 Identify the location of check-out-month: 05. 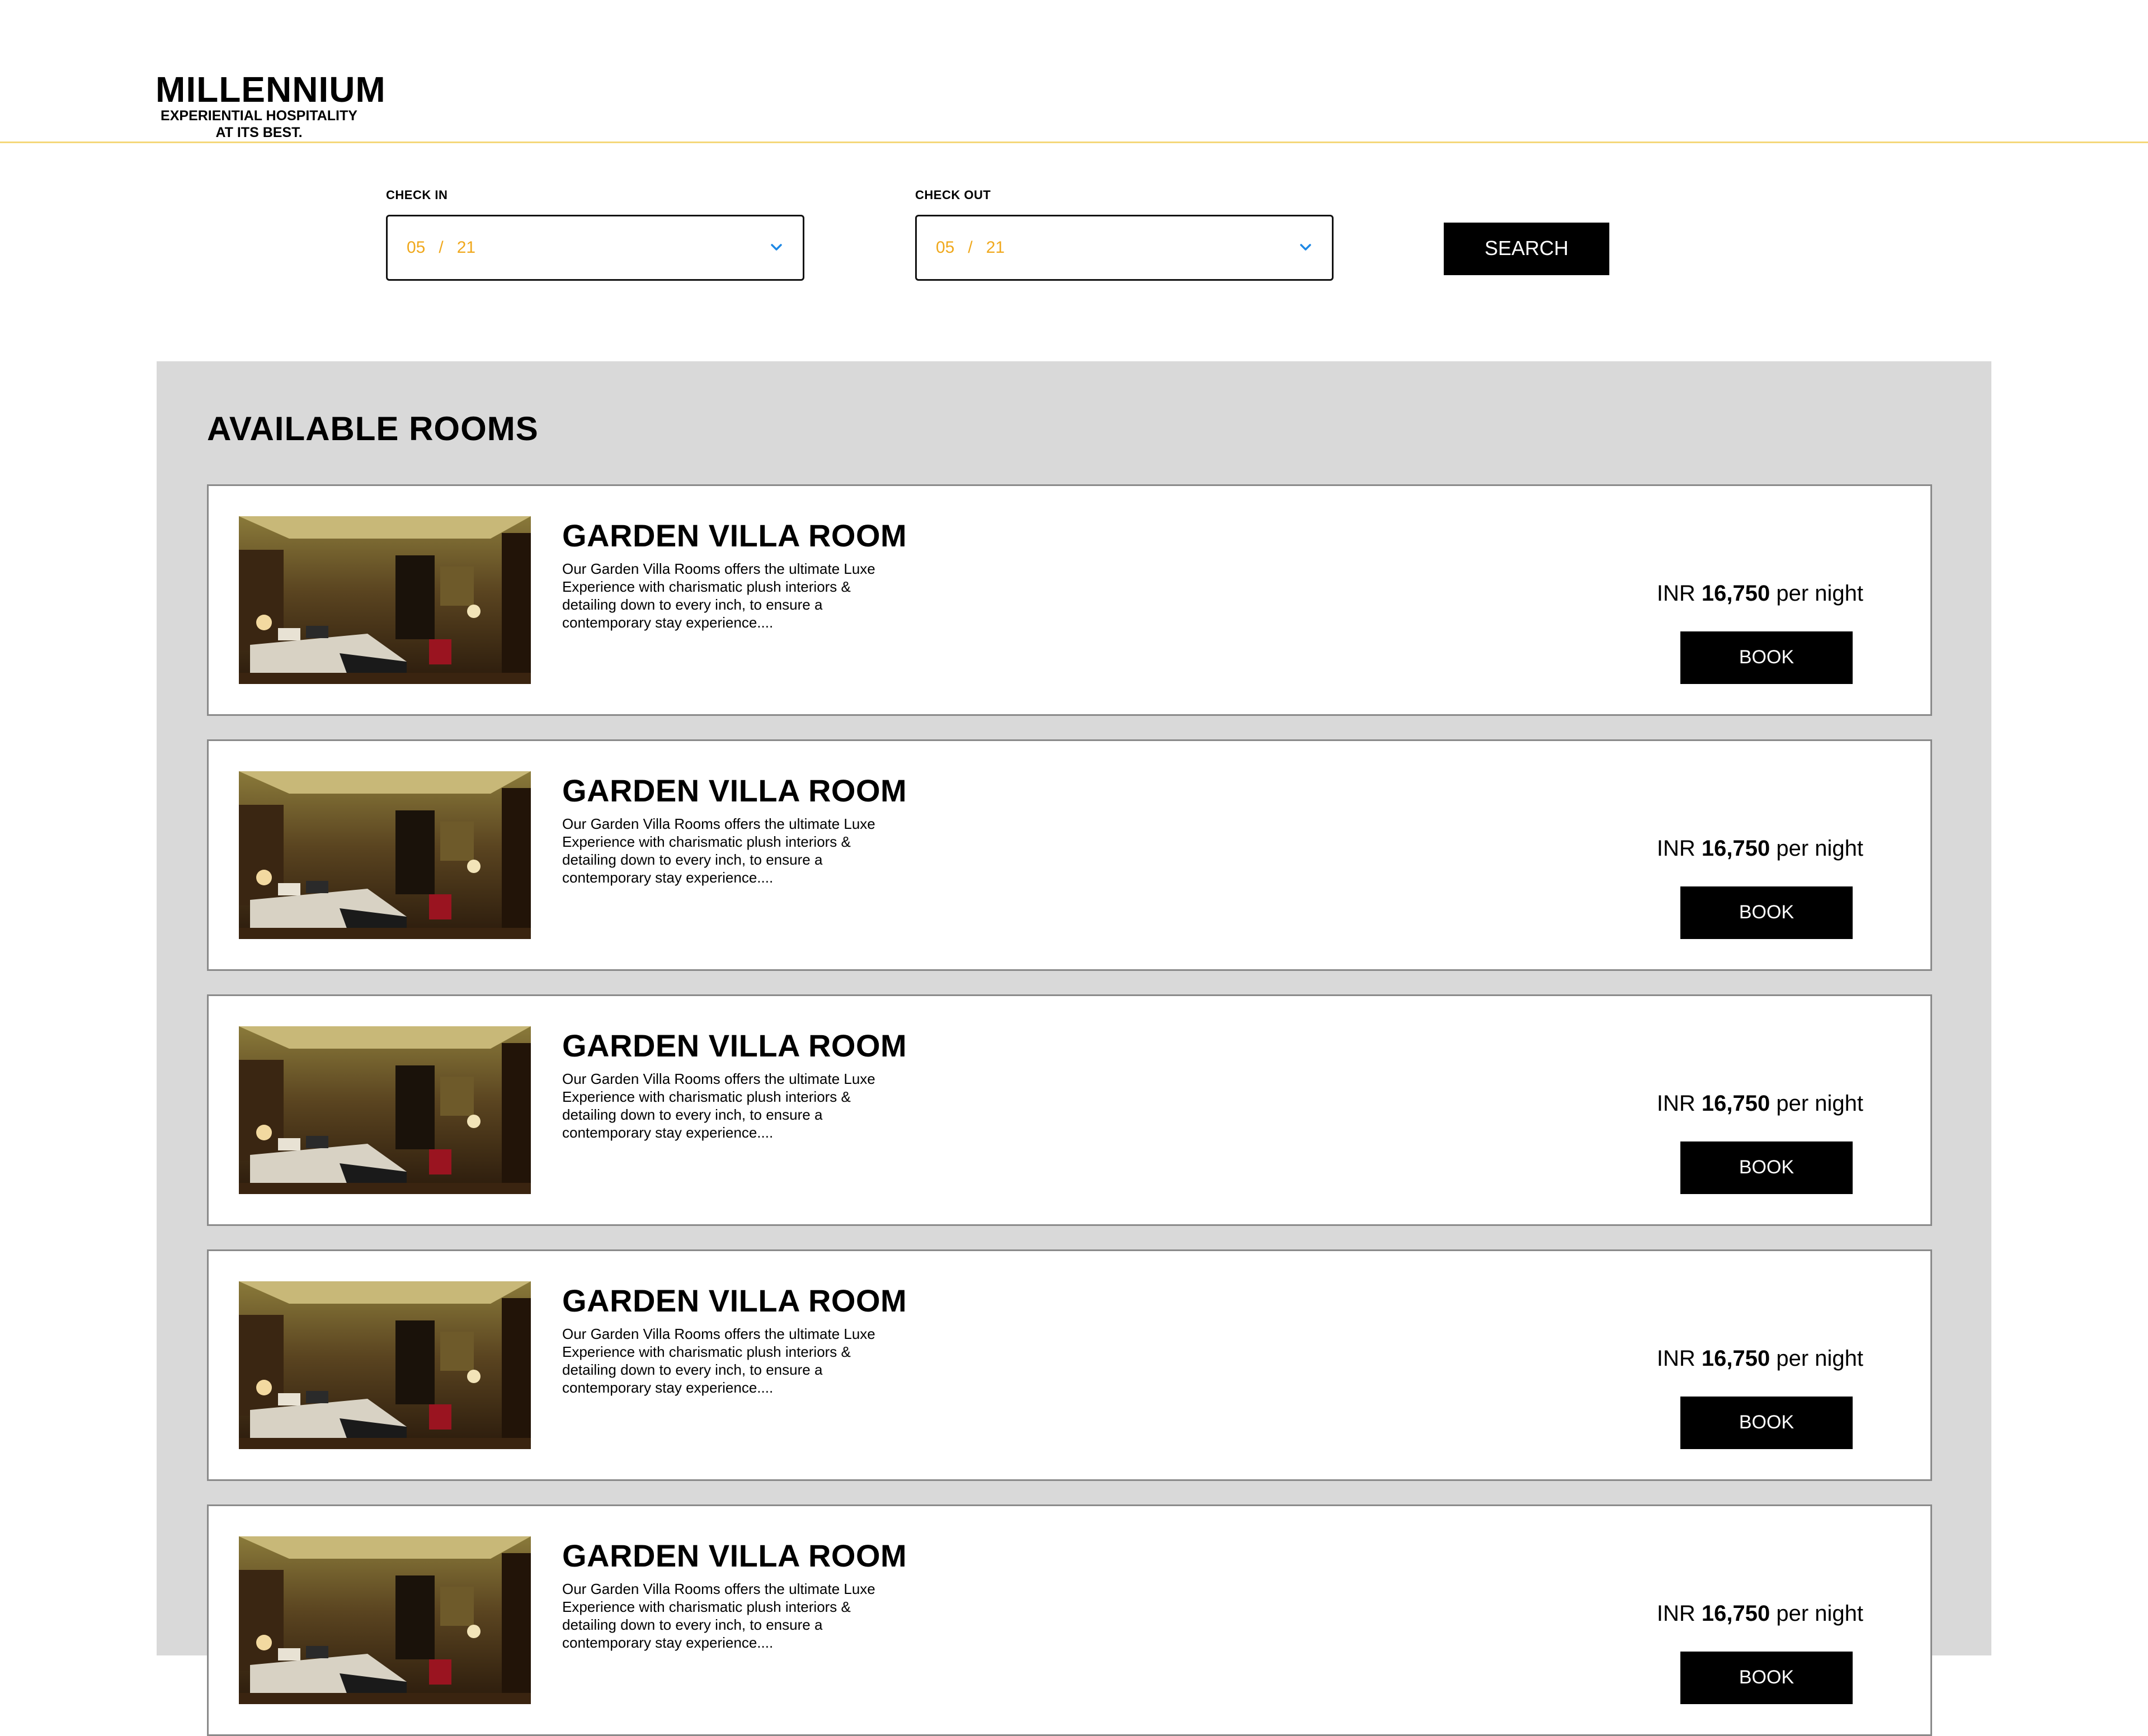
(945, 247).